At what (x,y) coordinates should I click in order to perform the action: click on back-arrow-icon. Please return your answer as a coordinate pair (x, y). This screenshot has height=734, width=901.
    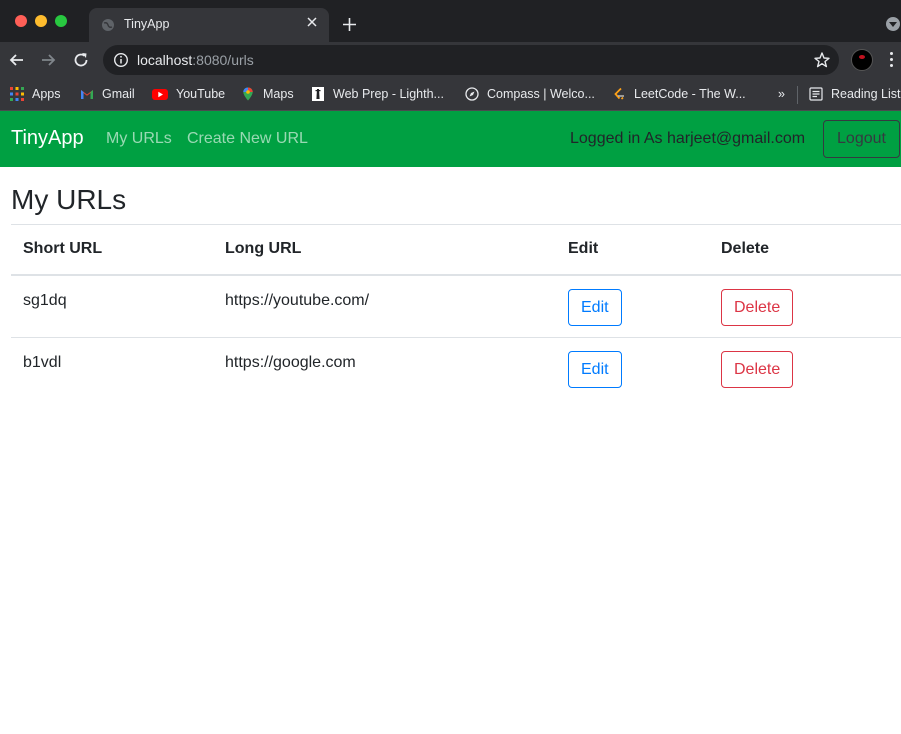
    Looking at the image, I should click on (17, 60).